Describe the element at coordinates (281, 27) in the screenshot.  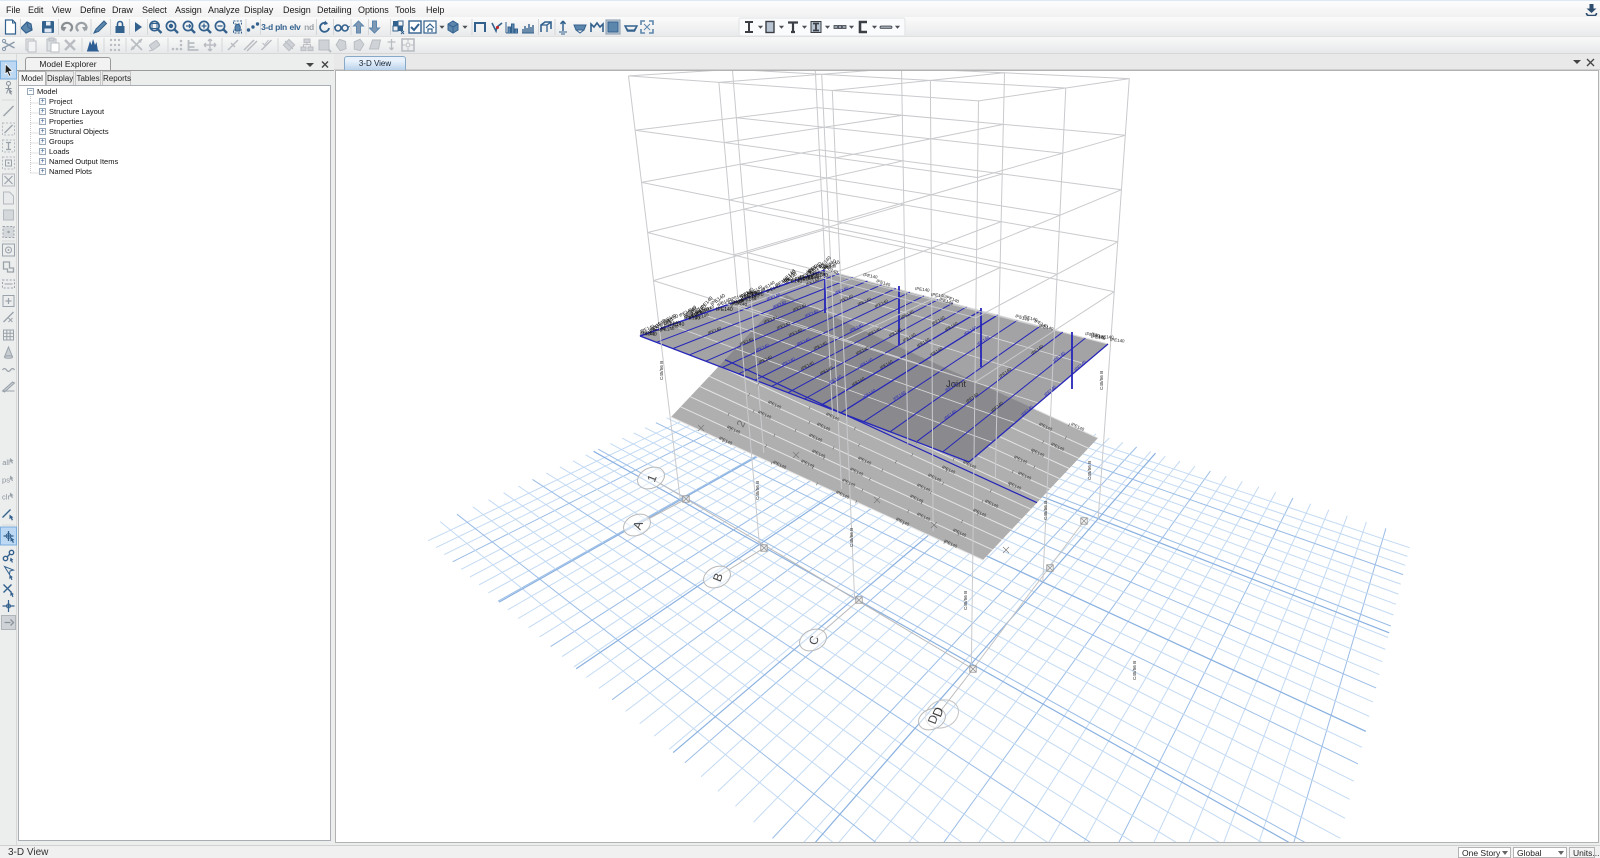
I see `svg-text: pln` at that location.